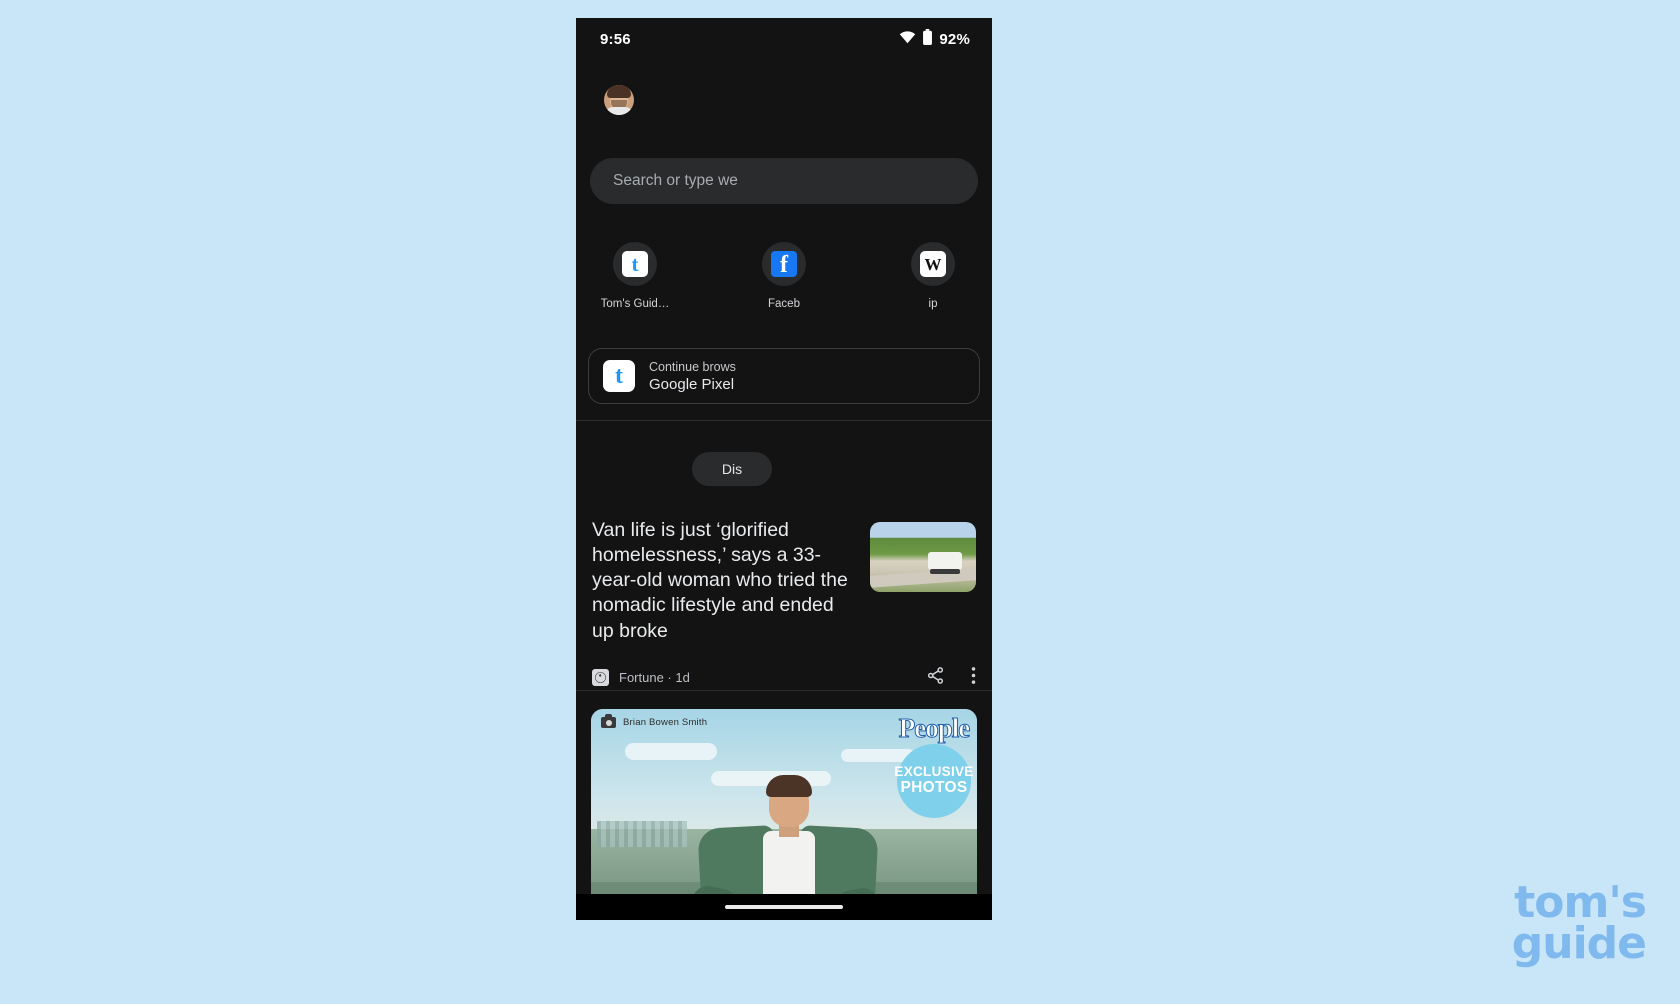 The height and width of the screenshot is (1004, 1680). I want to click on article-source-time: Fortune · 1d, so click(654, 678).